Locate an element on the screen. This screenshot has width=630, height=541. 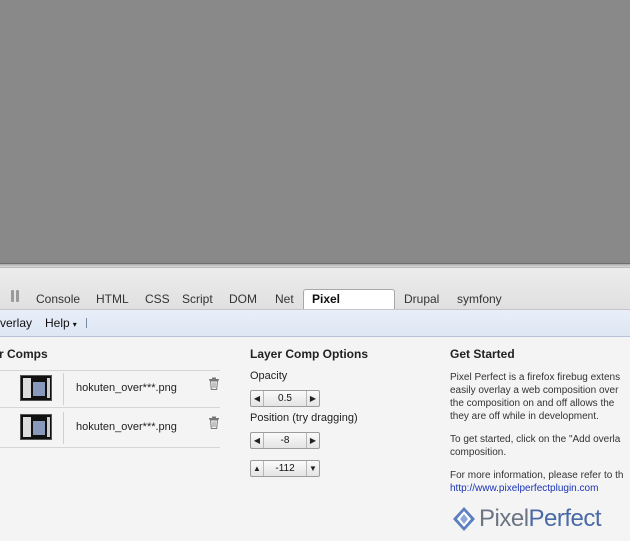
intro-line: easily overlay a web composition over is located at coordinates (534, 390).